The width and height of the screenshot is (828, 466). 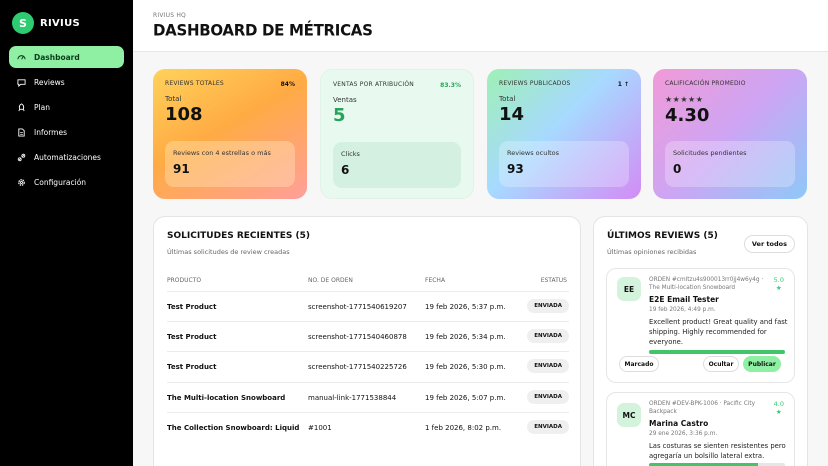 I want to click on avatar: MC, so click(x=629, y=415).